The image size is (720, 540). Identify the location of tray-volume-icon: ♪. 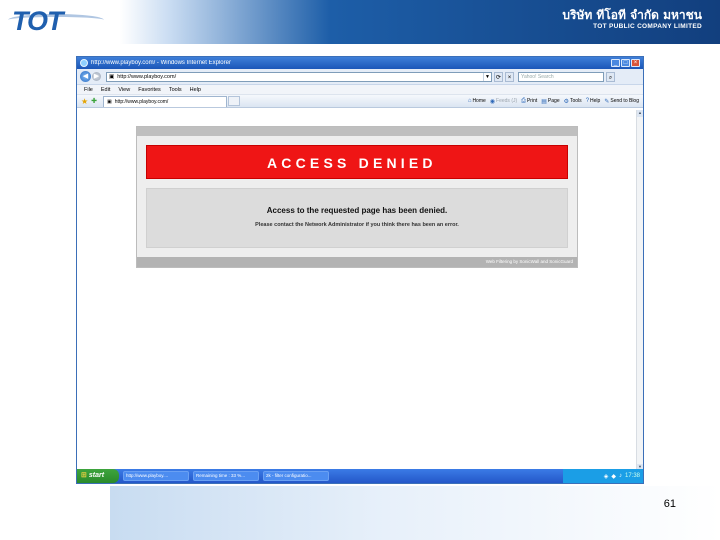
(620, 476).